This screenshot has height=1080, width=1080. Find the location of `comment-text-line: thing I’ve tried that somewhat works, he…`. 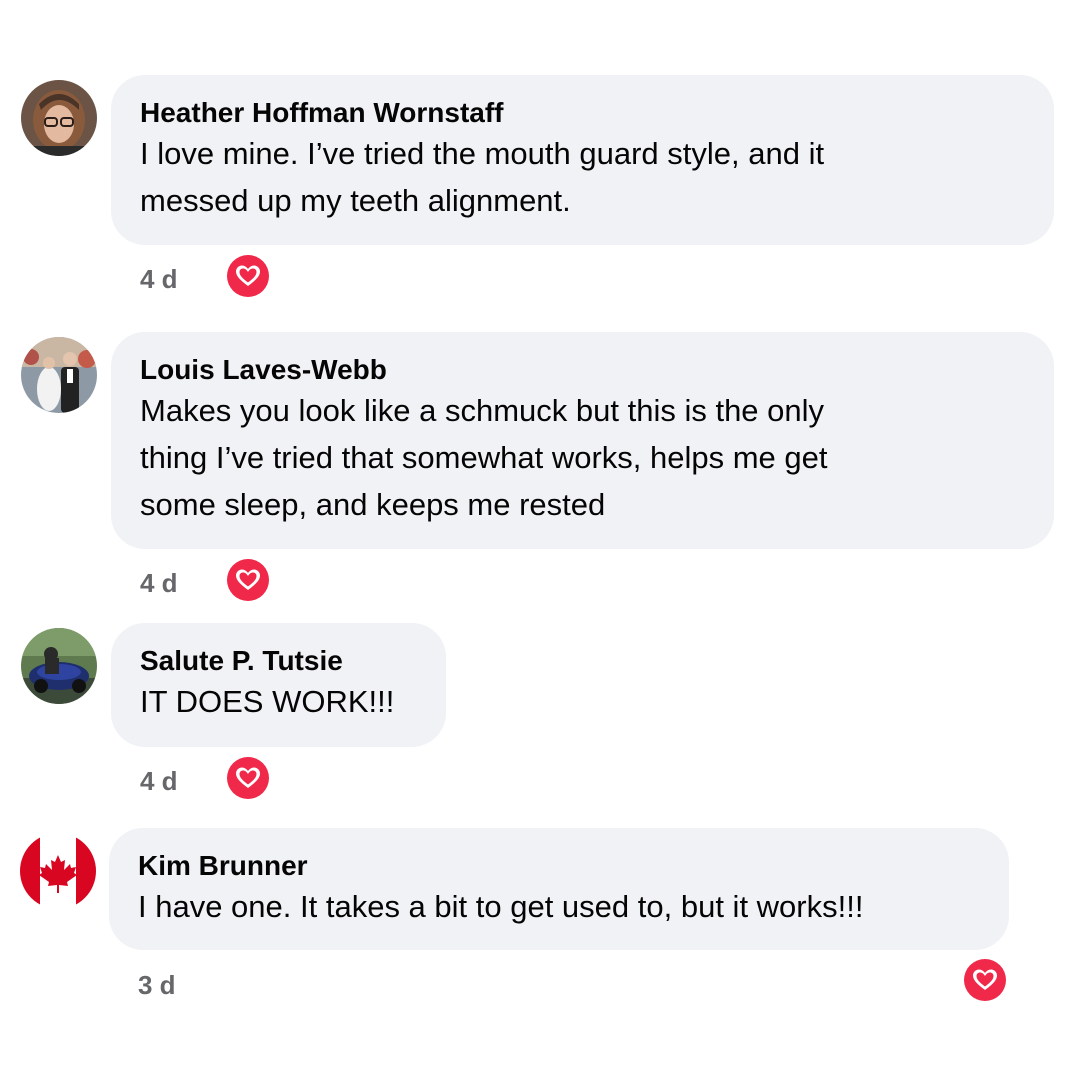

comment-text-line: thing I’ve tried that somewhat works, he… is located at coordinates (484, 457).